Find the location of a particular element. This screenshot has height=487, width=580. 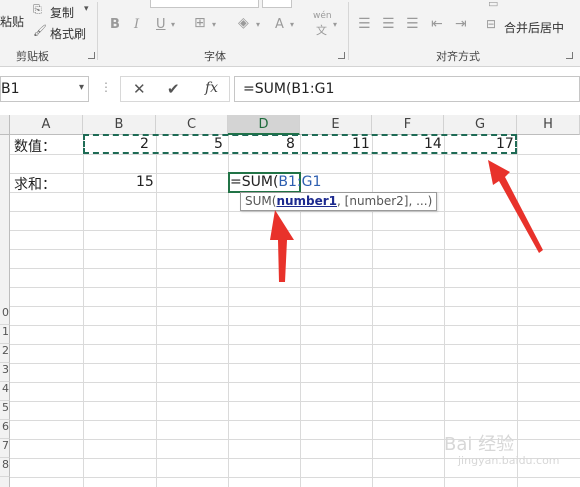

formula-ref: B1:G1 is located at coordinates (300, 182).